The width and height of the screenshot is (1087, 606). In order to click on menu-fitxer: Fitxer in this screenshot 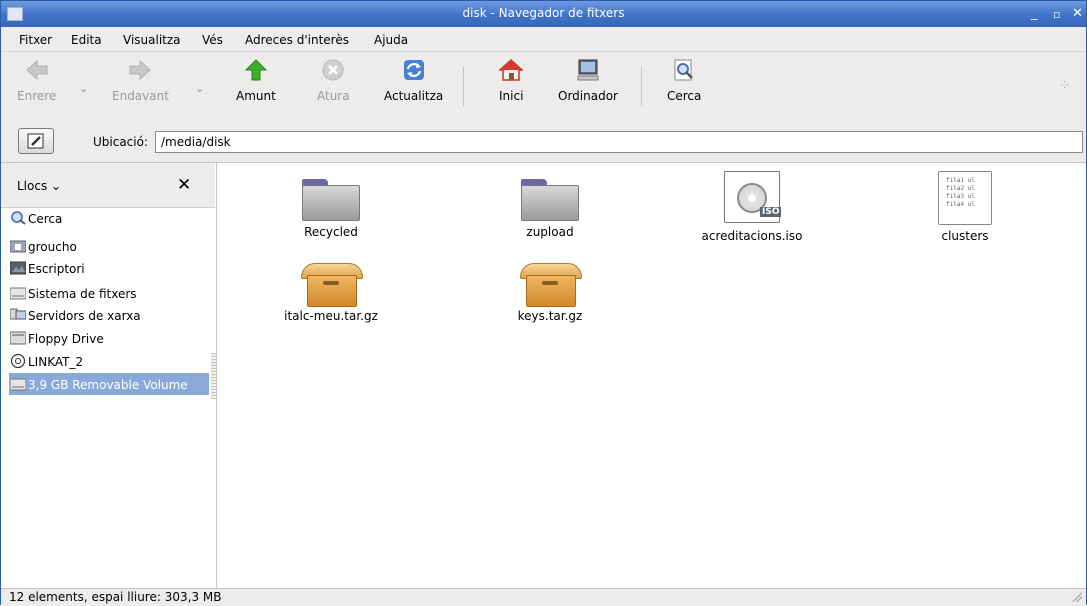, I will do `click(35, 40)`.